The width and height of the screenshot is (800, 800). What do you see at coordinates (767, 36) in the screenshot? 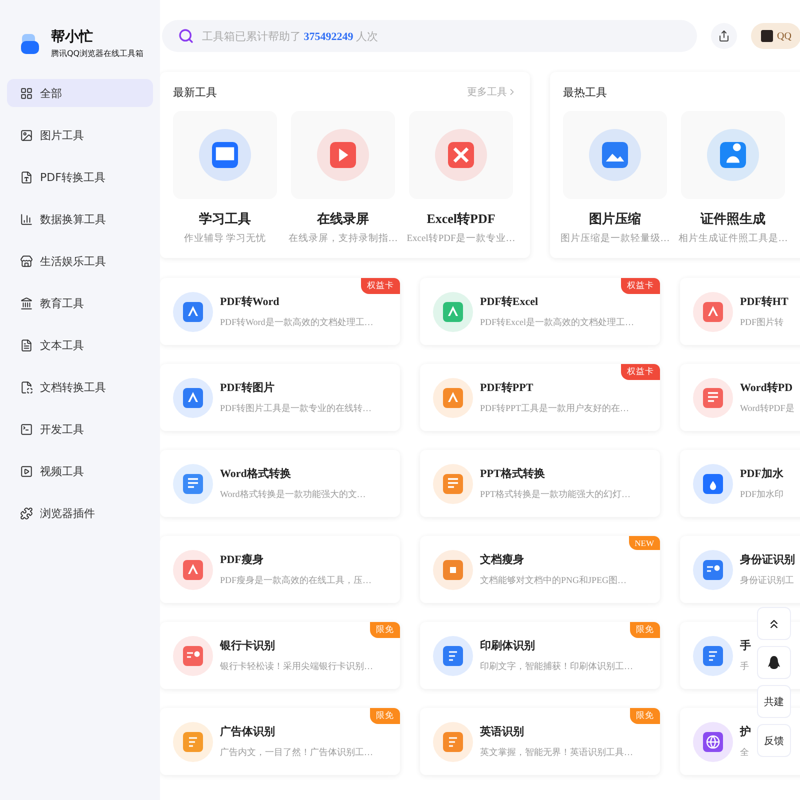
I see `v-badge-icon` at bounding box center [767, 36].